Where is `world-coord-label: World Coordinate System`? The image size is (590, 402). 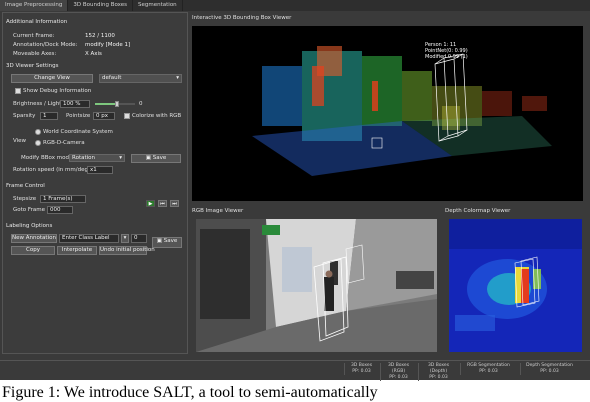
world-coord-label: World Coordinate System is located at coordinates (78, 132).